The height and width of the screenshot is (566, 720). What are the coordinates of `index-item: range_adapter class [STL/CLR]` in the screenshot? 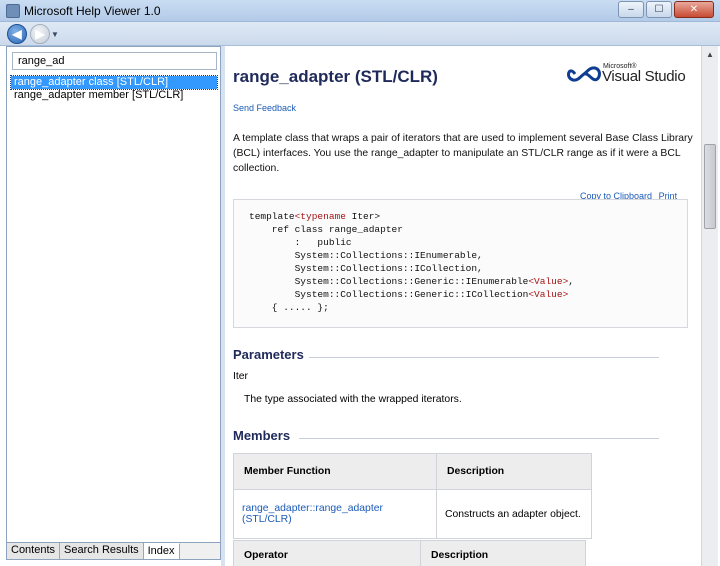 It's located at (114, 82).